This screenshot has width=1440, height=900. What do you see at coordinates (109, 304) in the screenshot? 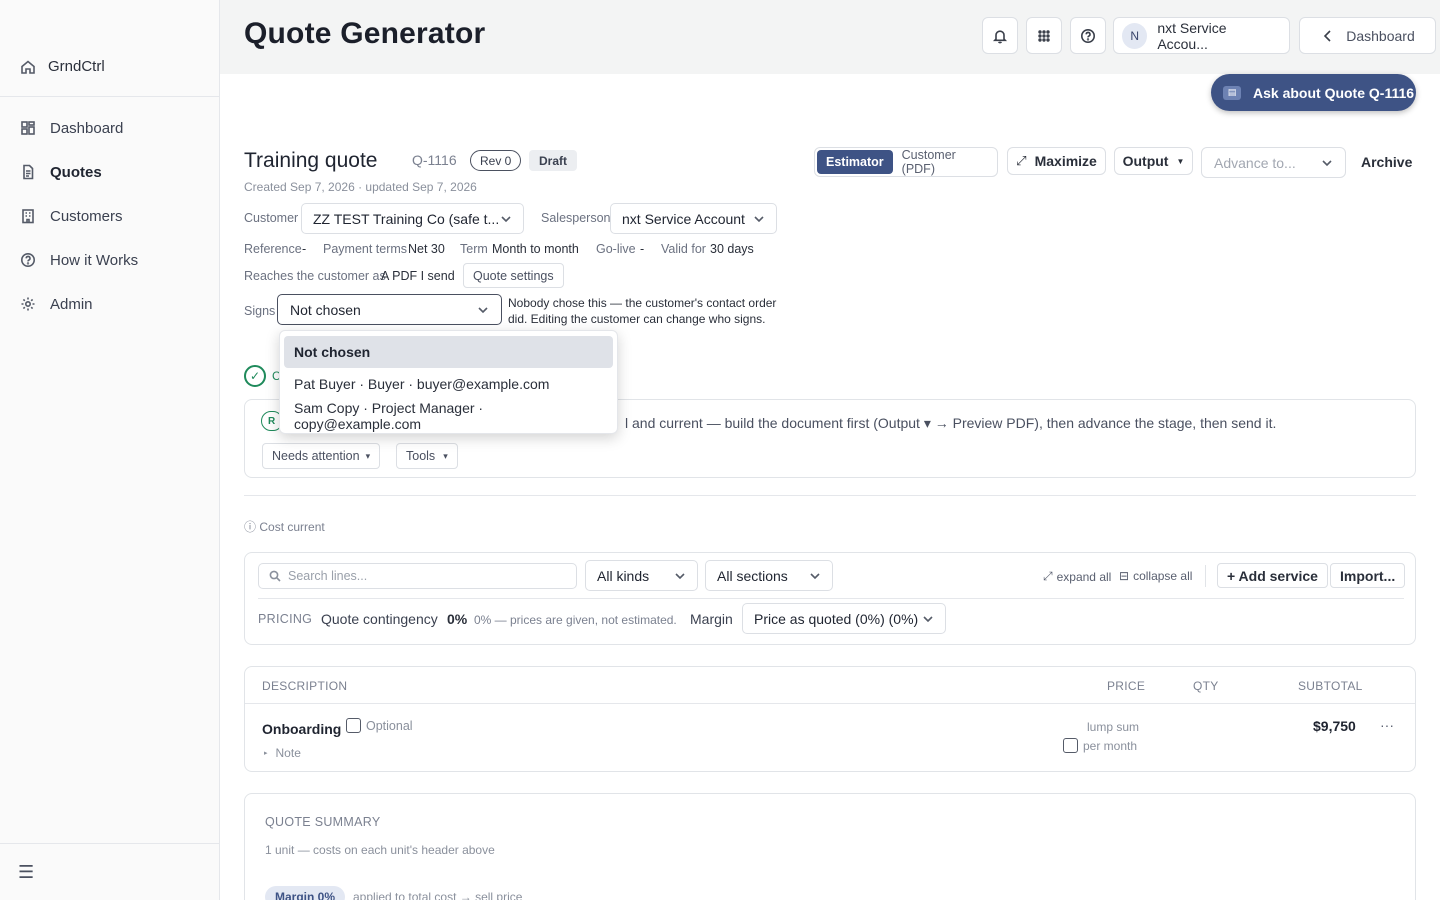
I see `sidebar-item-admin: Admin` at bounding box center [109, 304].